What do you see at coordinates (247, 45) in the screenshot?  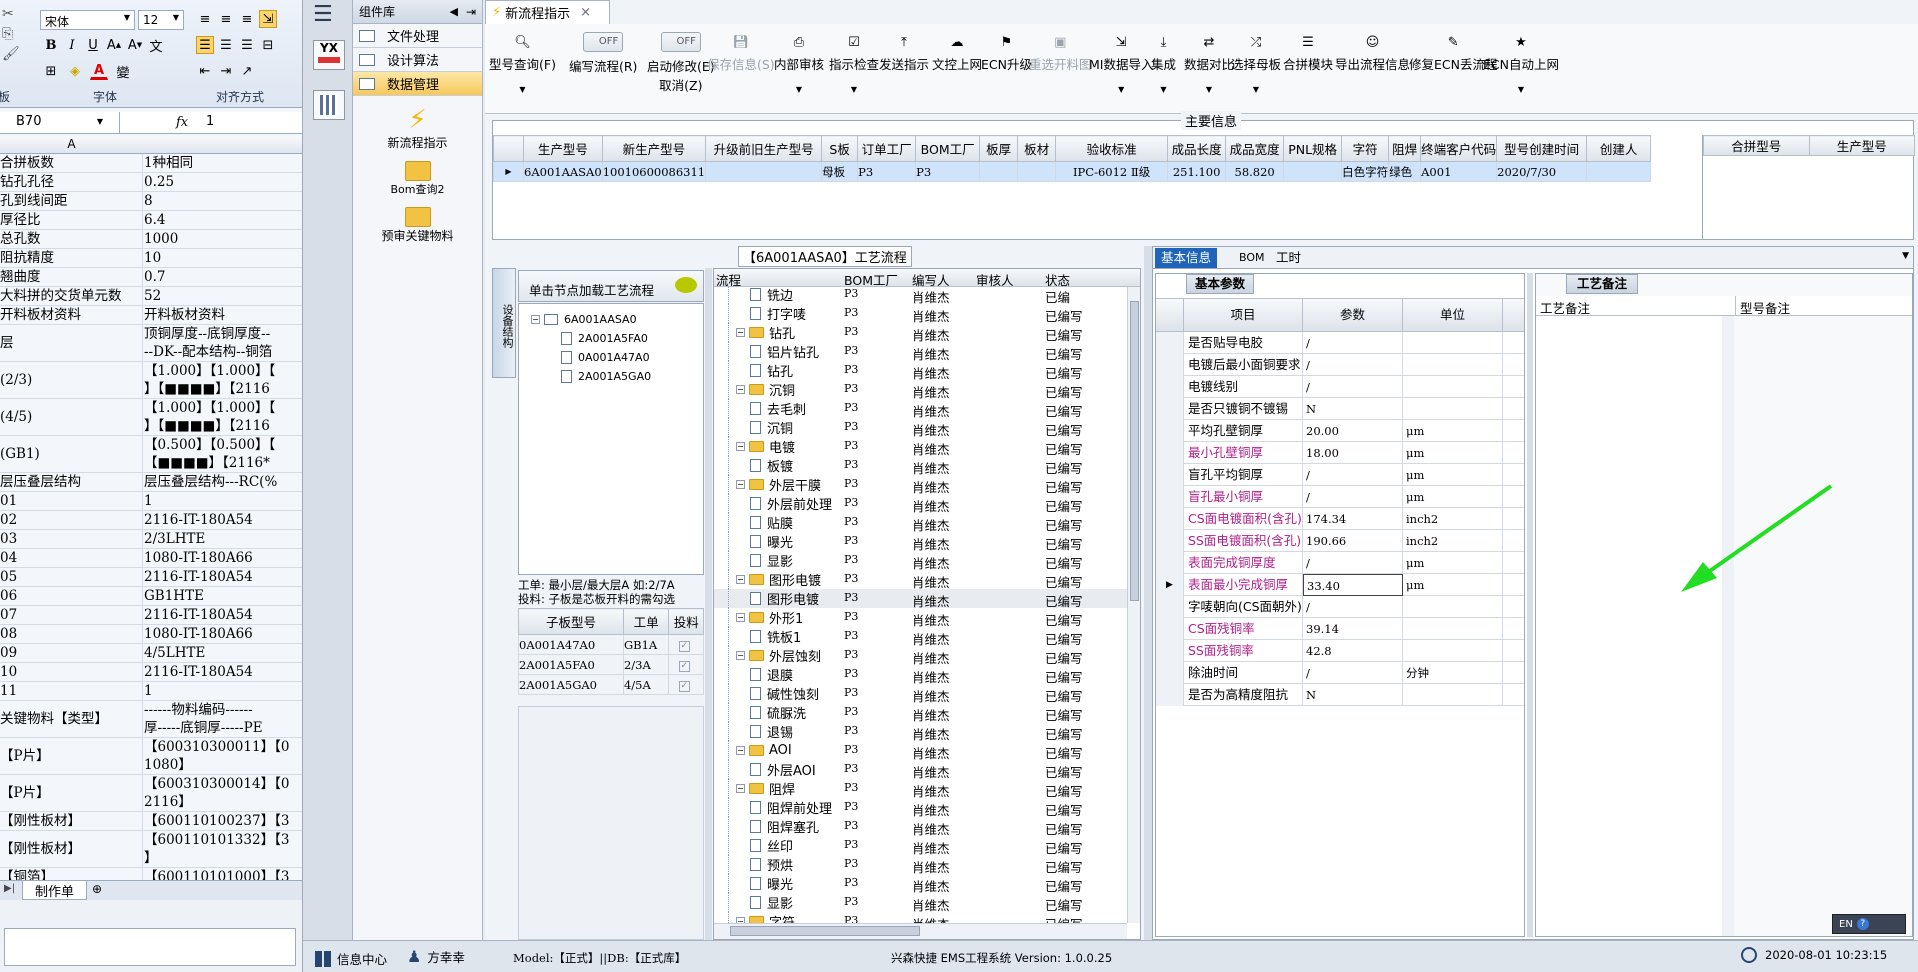 I see `align-right-icon: ☰` at bounding box center [247, 45].